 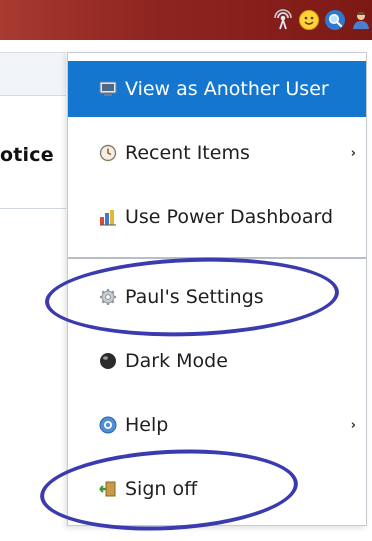 What do you see at coordinates (335, 20) in the screenshot?
I see `search-icon` at bounding box center [335, 20].